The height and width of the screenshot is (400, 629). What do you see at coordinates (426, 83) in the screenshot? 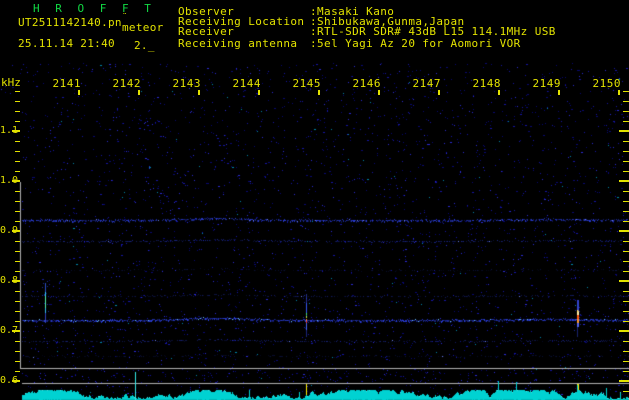
I see `time-tick-label: 2147` at bounding box center [426, 83].